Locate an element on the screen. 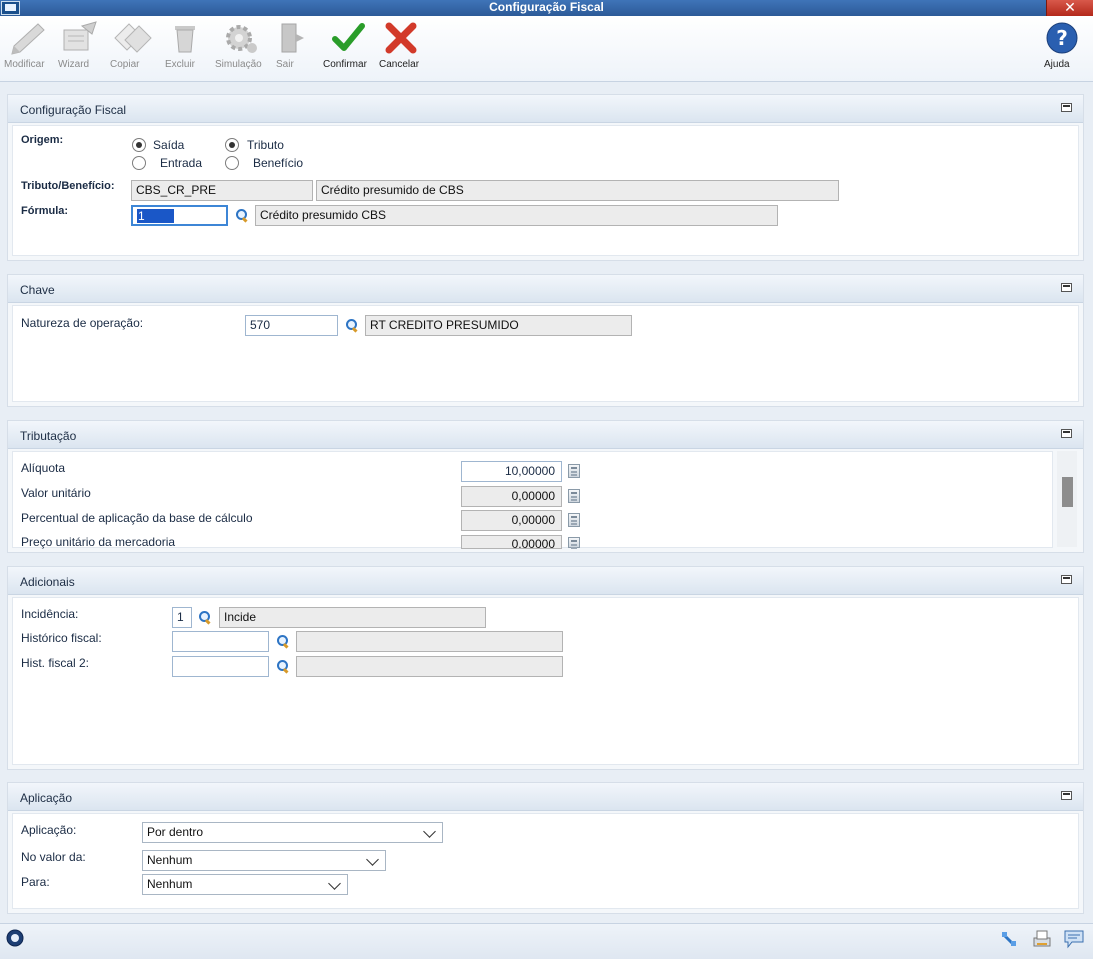 The width and height of the screenshot is (1093, 959). ajuda-button: ? Ajuda is located at coordinates (1062, 45).